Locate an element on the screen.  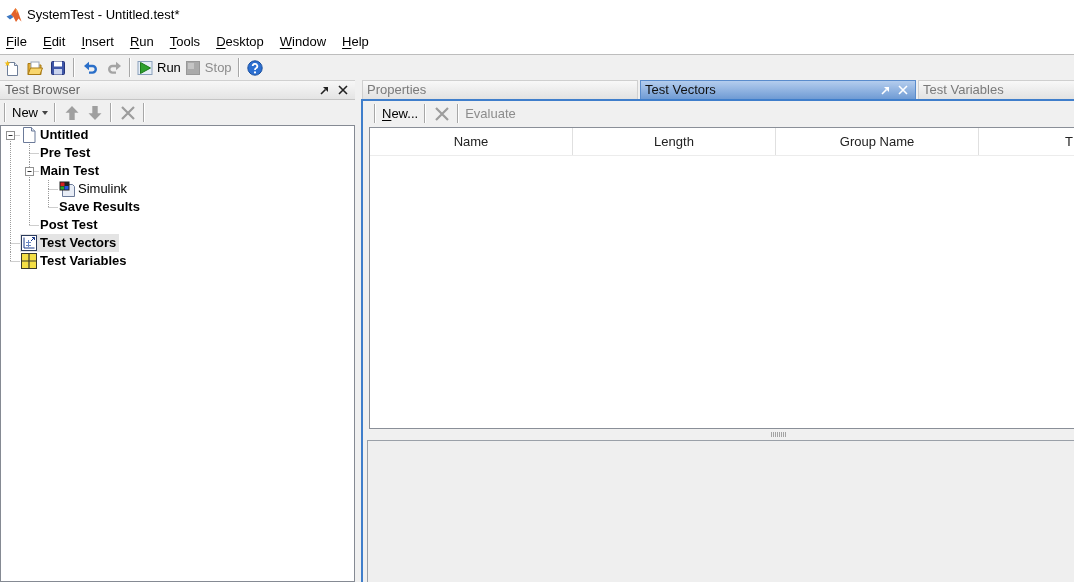
new-file-icon is located at coordinates (11, 67).